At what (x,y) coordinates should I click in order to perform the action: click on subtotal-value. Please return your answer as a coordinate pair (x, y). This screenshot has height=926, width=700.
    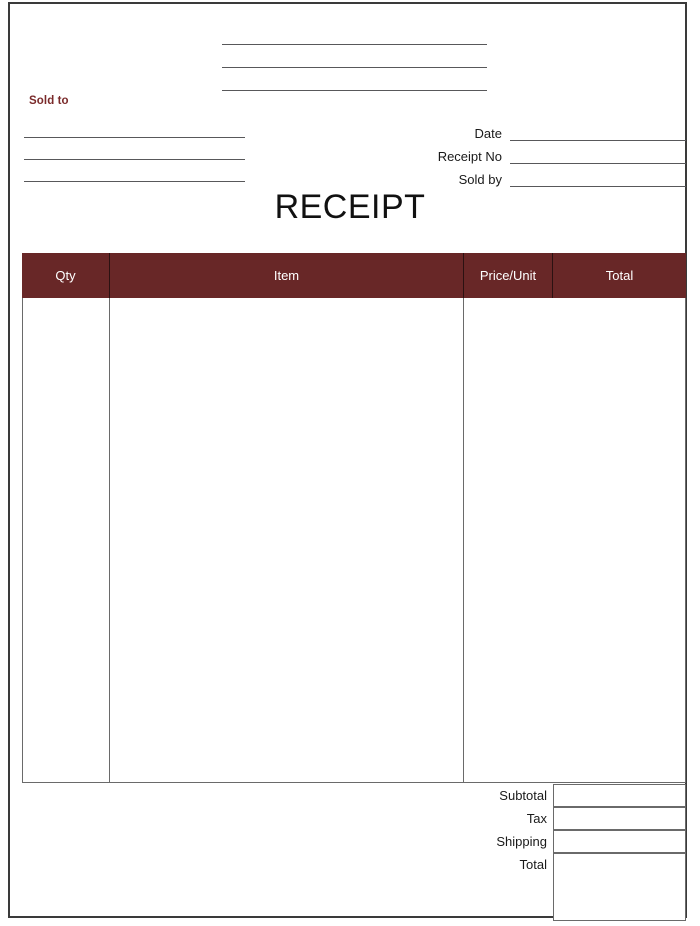
    Looking at the image, I should click on (619, 795).